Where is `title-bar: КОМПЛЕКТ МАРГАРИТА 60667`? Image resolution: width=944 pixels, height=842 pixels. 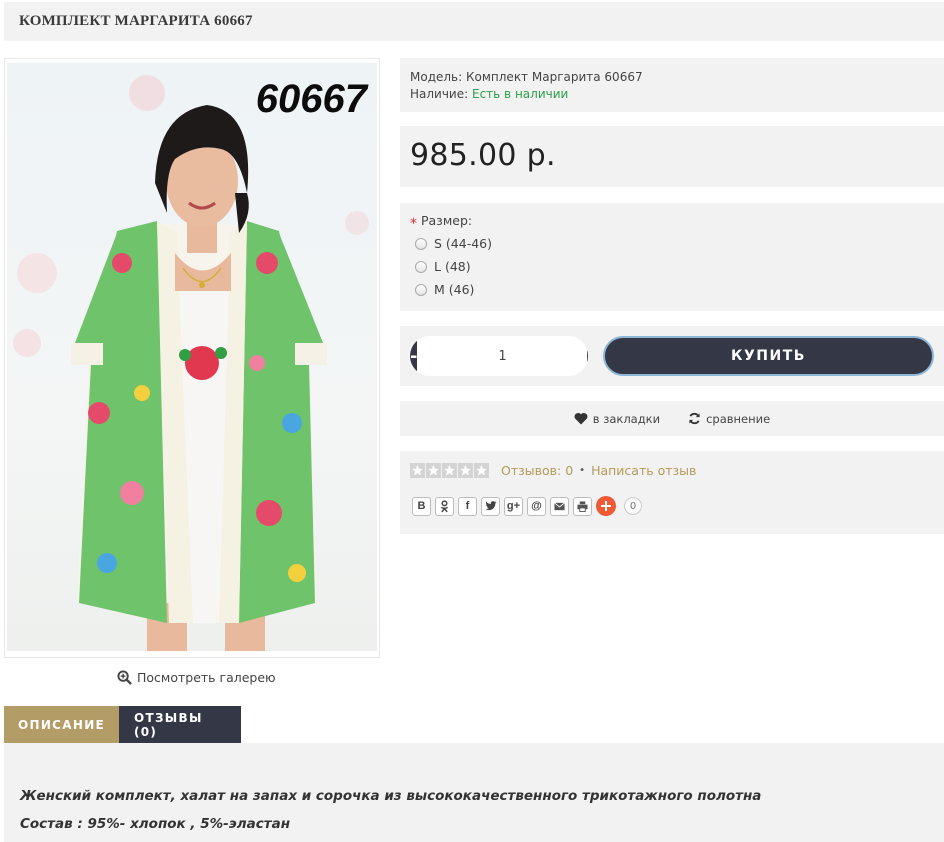
title-bar: КОМПЛЕКТ МАРГАРИТА 60667 is located at coordinates (474, 21).